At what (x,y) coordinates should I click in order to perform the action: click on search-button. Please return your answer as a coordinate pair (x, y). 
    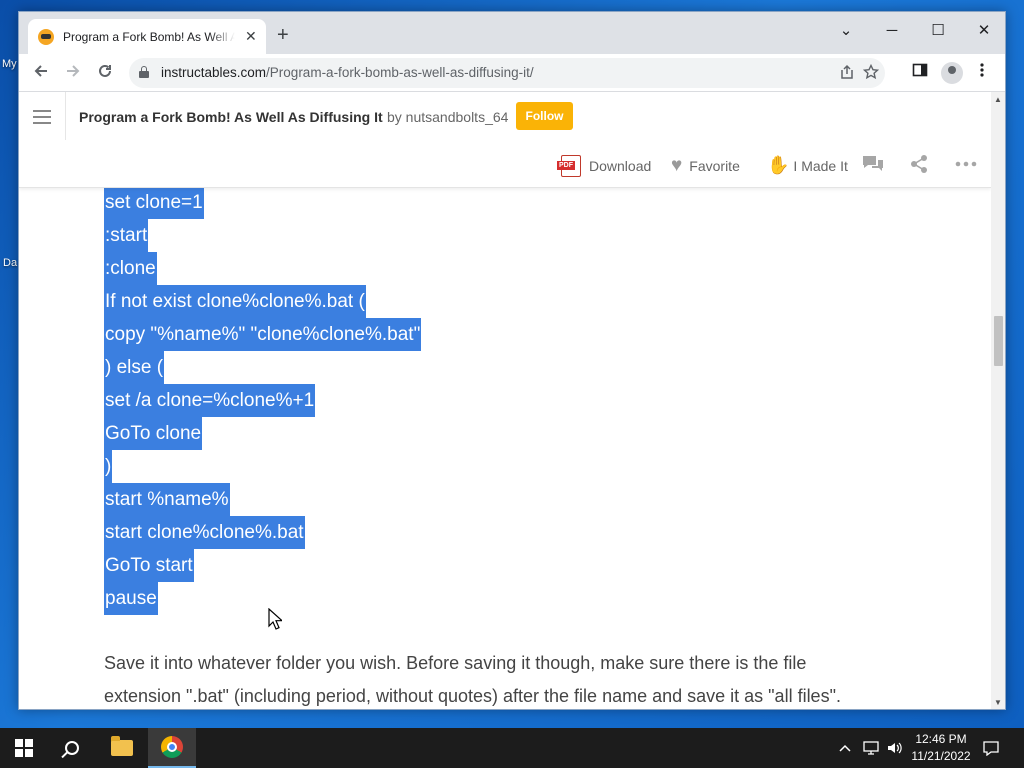
    Looking at the image, I should click on (72, 748).